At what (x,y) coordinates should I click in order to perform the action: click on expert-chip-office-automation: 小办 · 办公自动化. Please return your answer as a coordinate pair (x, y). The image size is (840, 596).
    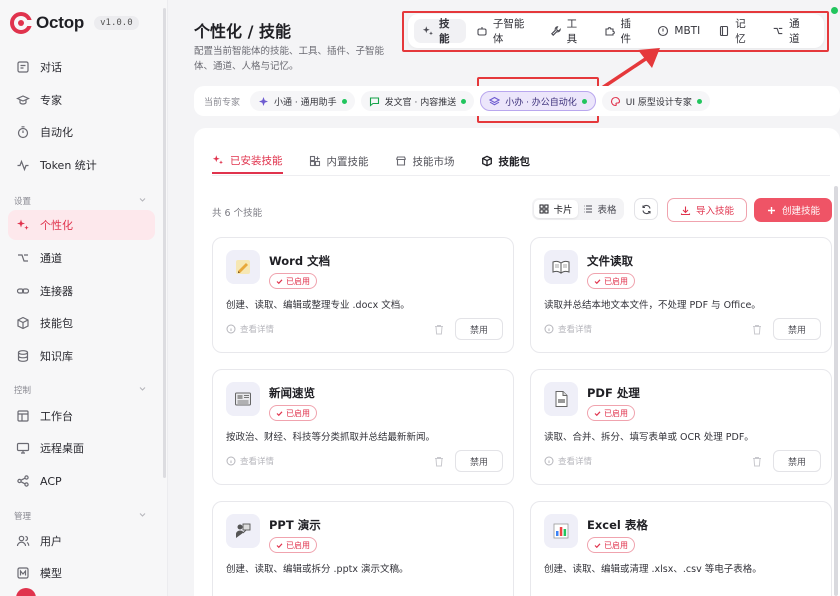
    Looking at the image, I should click on (538, 101).